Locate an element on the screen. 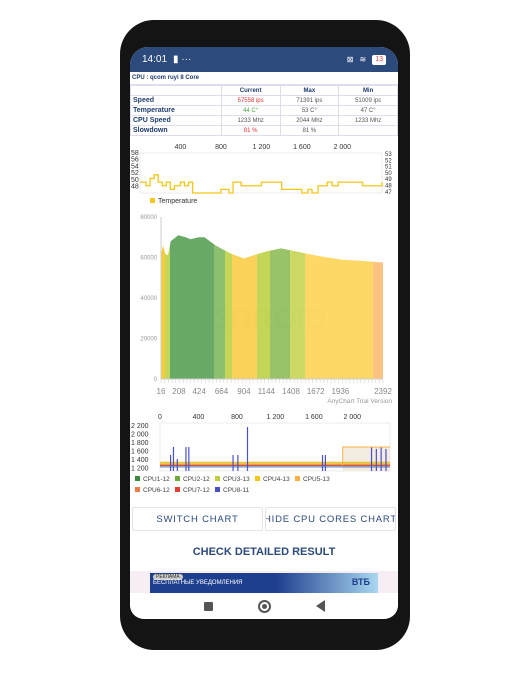 The height and width of the screenshot is (675, 529). y2-tick-label: 49 is located at coordinates (388, 180).